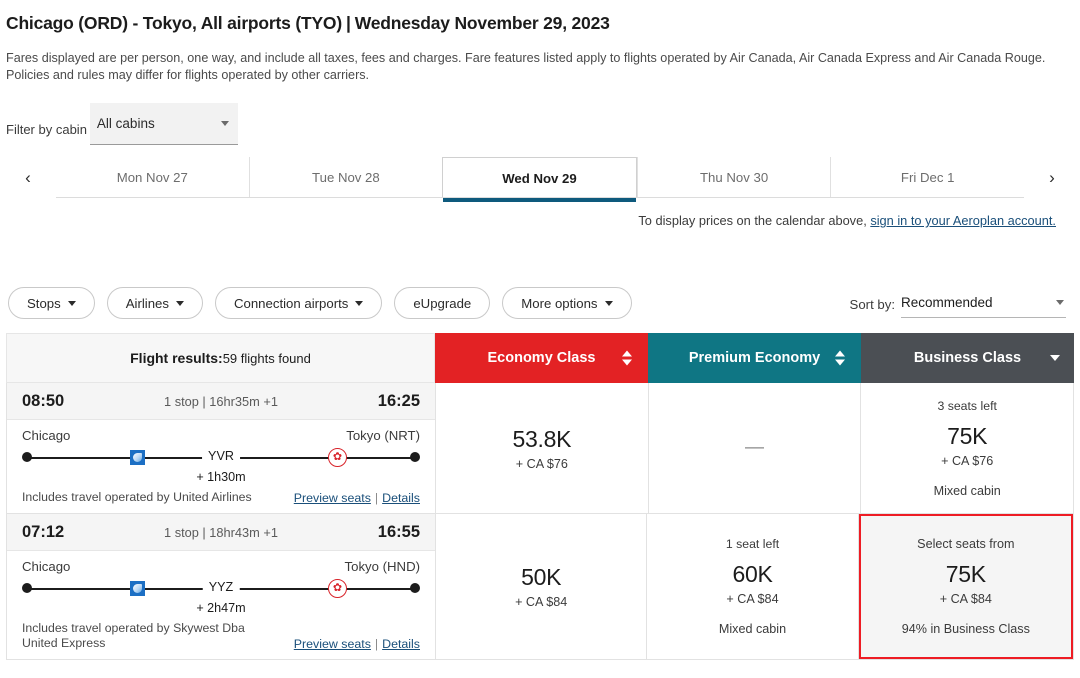 This screenshot has width=1080, height=678. What do you see at coordinates (752, 544) in the screenshot?
I see `seats-left-badge: 1 seat left` at bounding box center [752, 544].